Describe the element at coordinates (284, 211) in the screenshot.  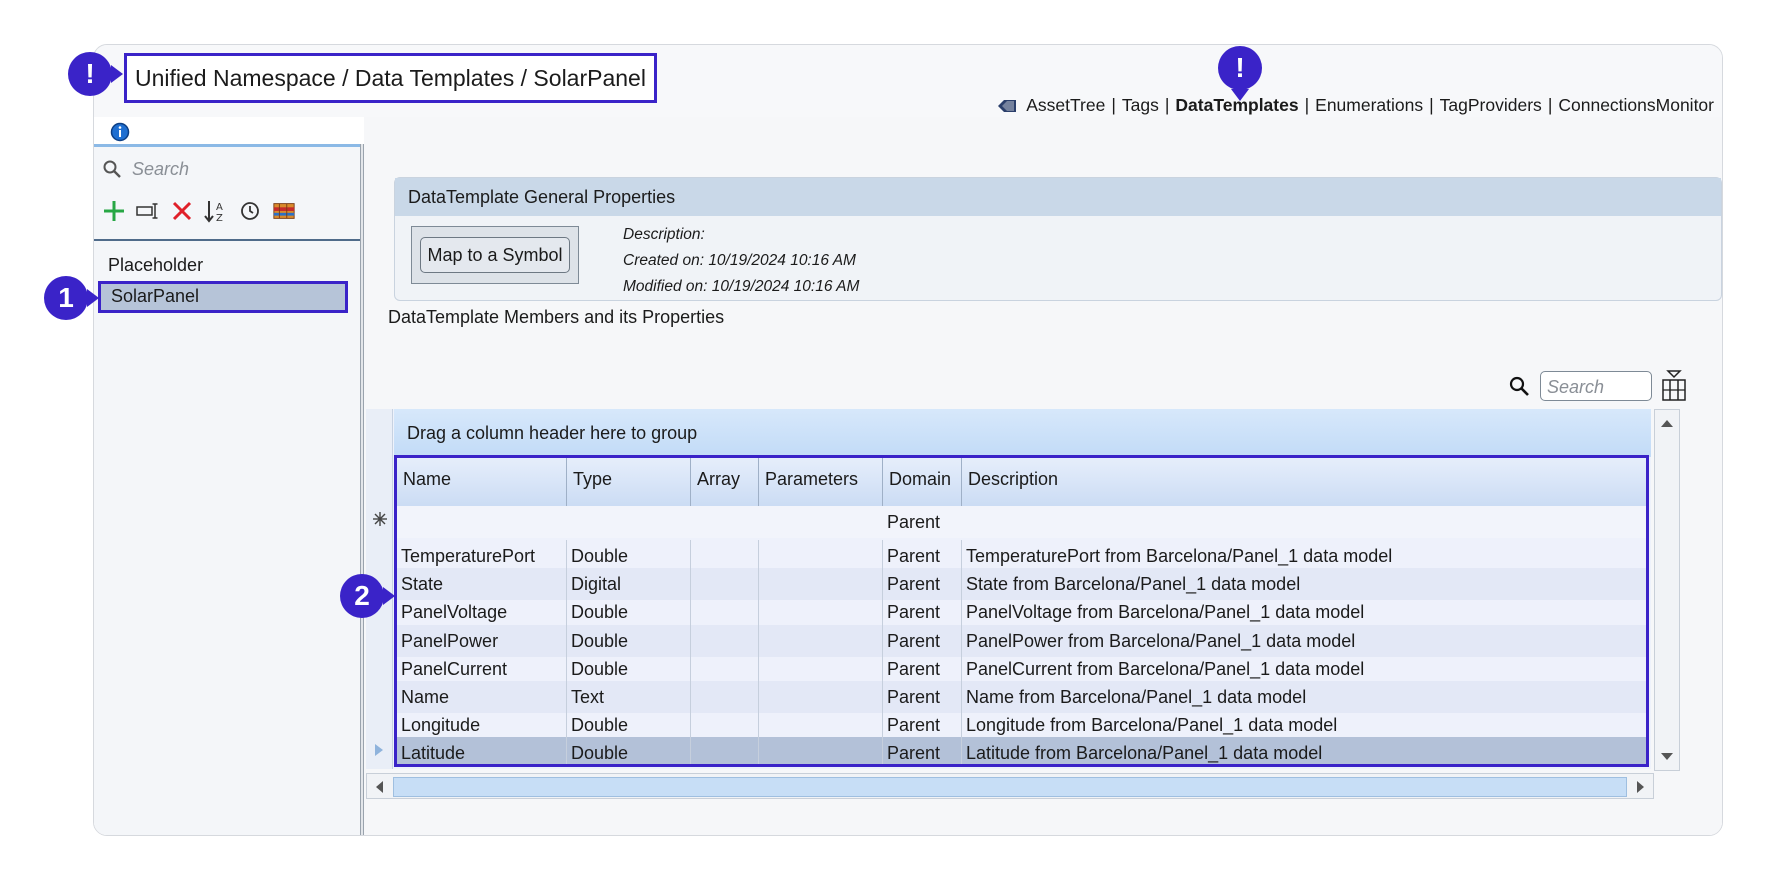
I see `library-icon` at that location.